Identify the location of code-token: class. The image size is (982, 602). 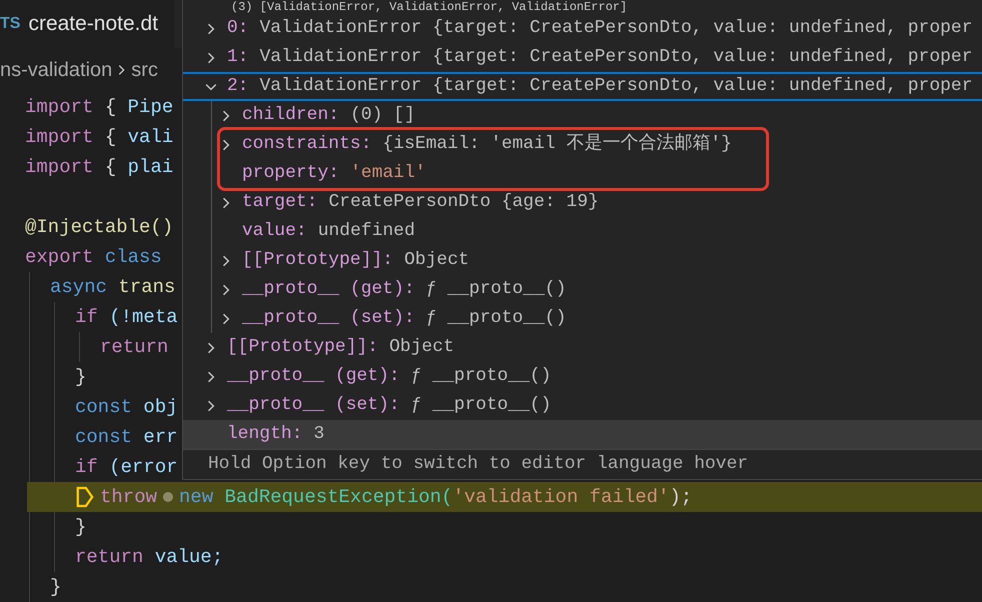
(133, 257).